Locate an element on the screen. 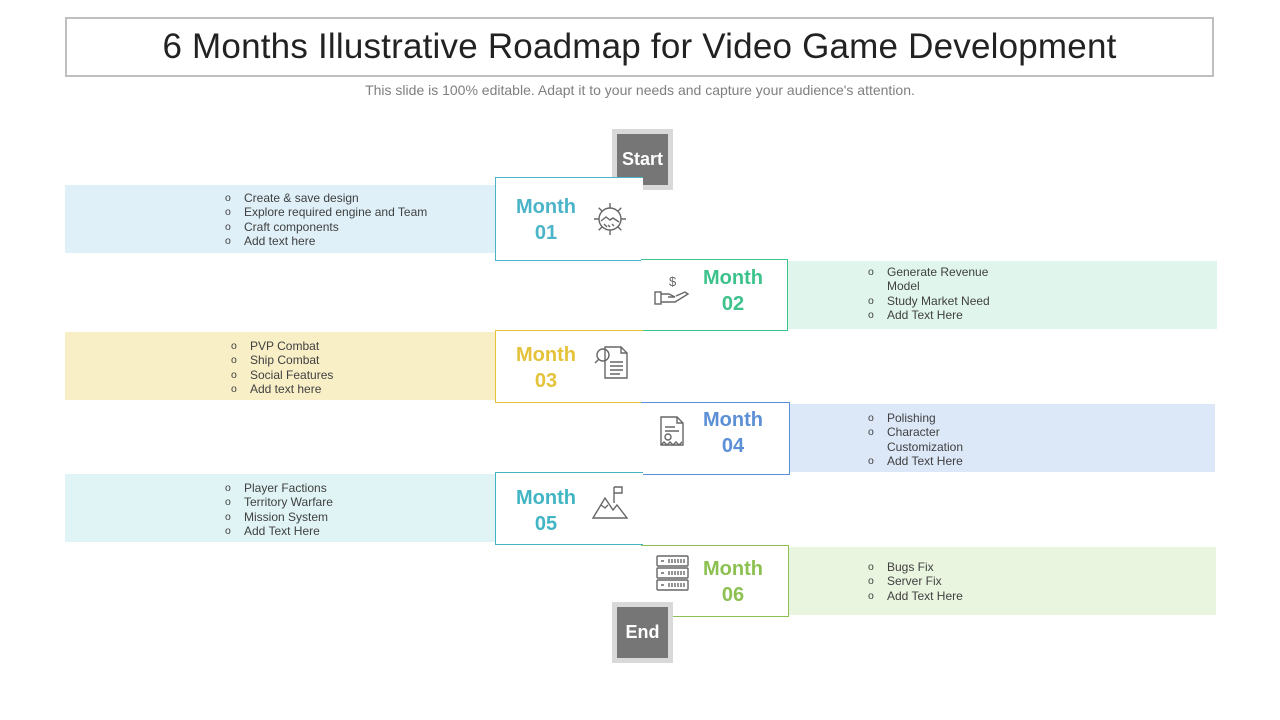 The width and height of the screenshot is (1280, 720). list-item: Server Fix is located at coordinates (915, 581).